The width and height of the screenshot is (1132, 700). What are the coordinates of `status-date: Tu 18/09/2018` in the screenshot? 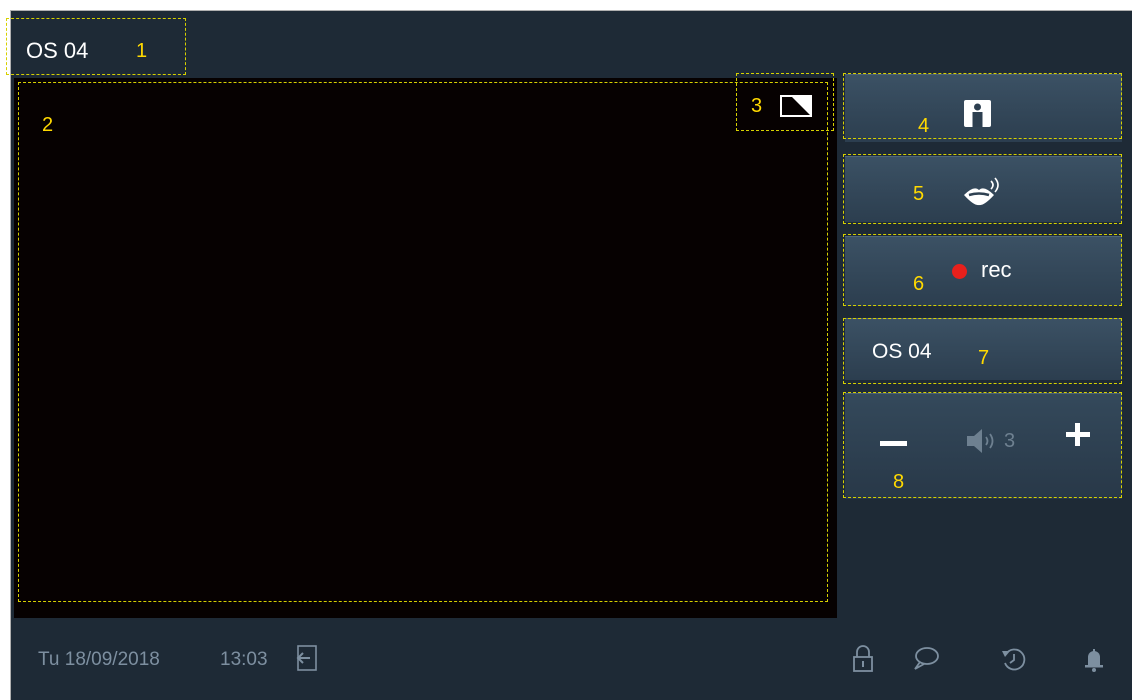 It's located at (99, 659).